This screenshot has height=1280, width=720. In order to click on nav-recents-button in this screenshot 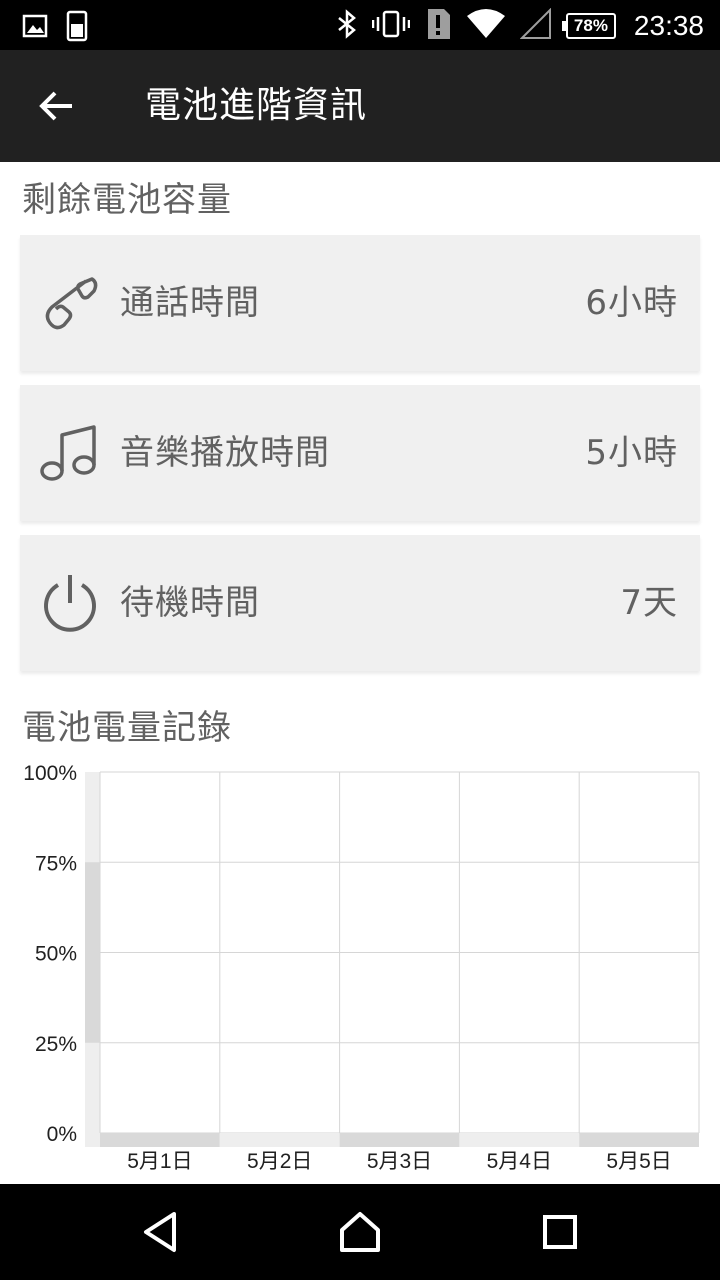, I will do `click(560, 1232)`.